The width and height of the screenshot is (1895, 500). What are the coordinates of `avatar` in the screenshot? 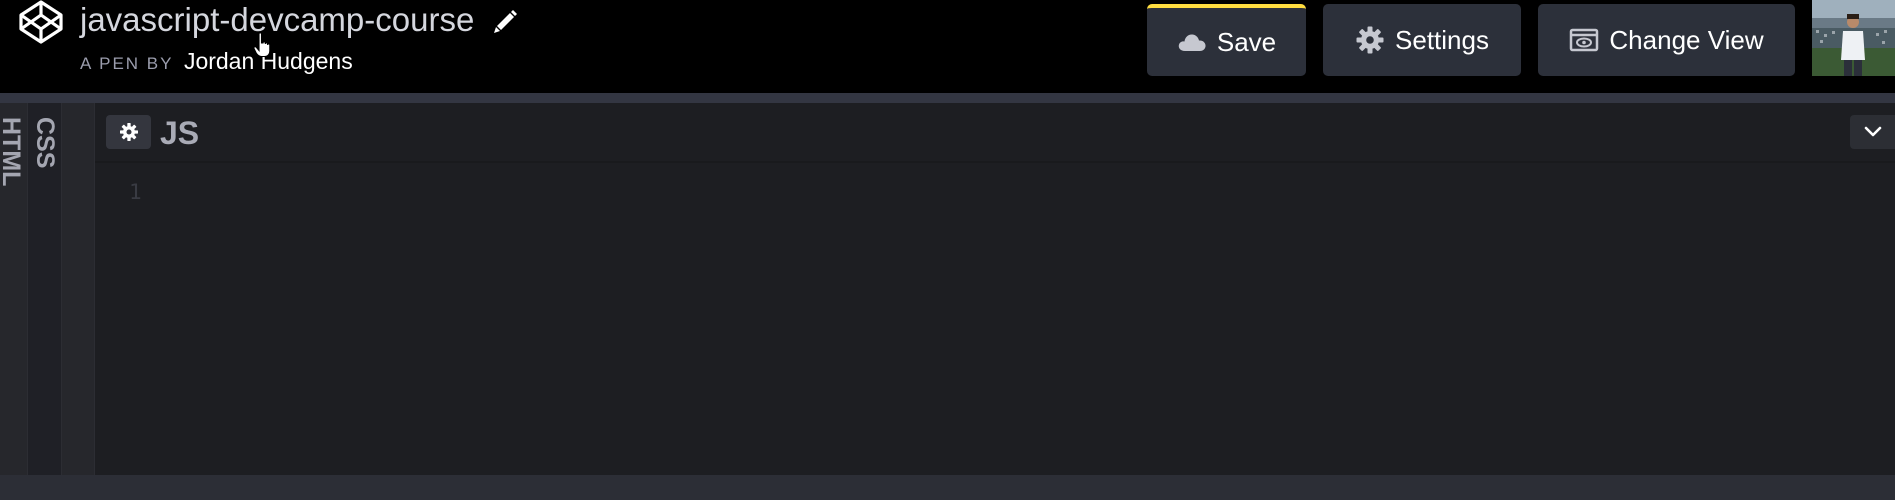 It's located at (1853, 38).